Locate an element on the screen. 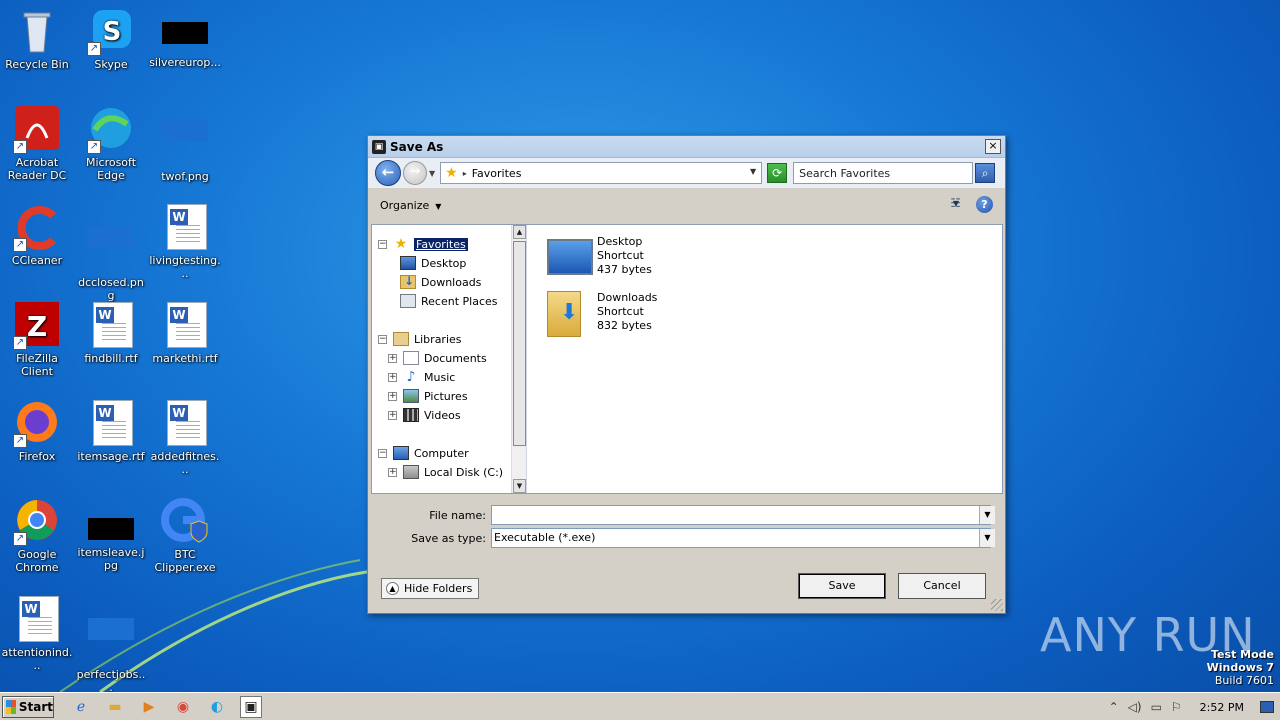  file-meta: Downloads Shortcut 832 bytes is located at coordinates (627, 312).